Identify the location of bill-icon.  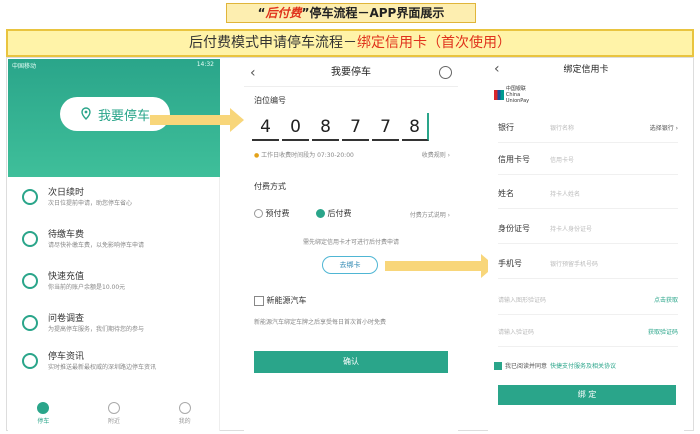
(30, 239).